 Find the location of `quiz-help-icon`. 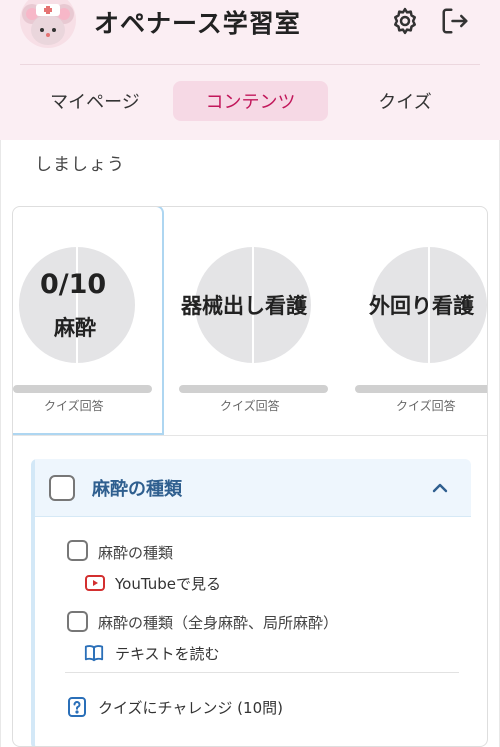

quiz-help-icon is located at coordinates (77, 709).